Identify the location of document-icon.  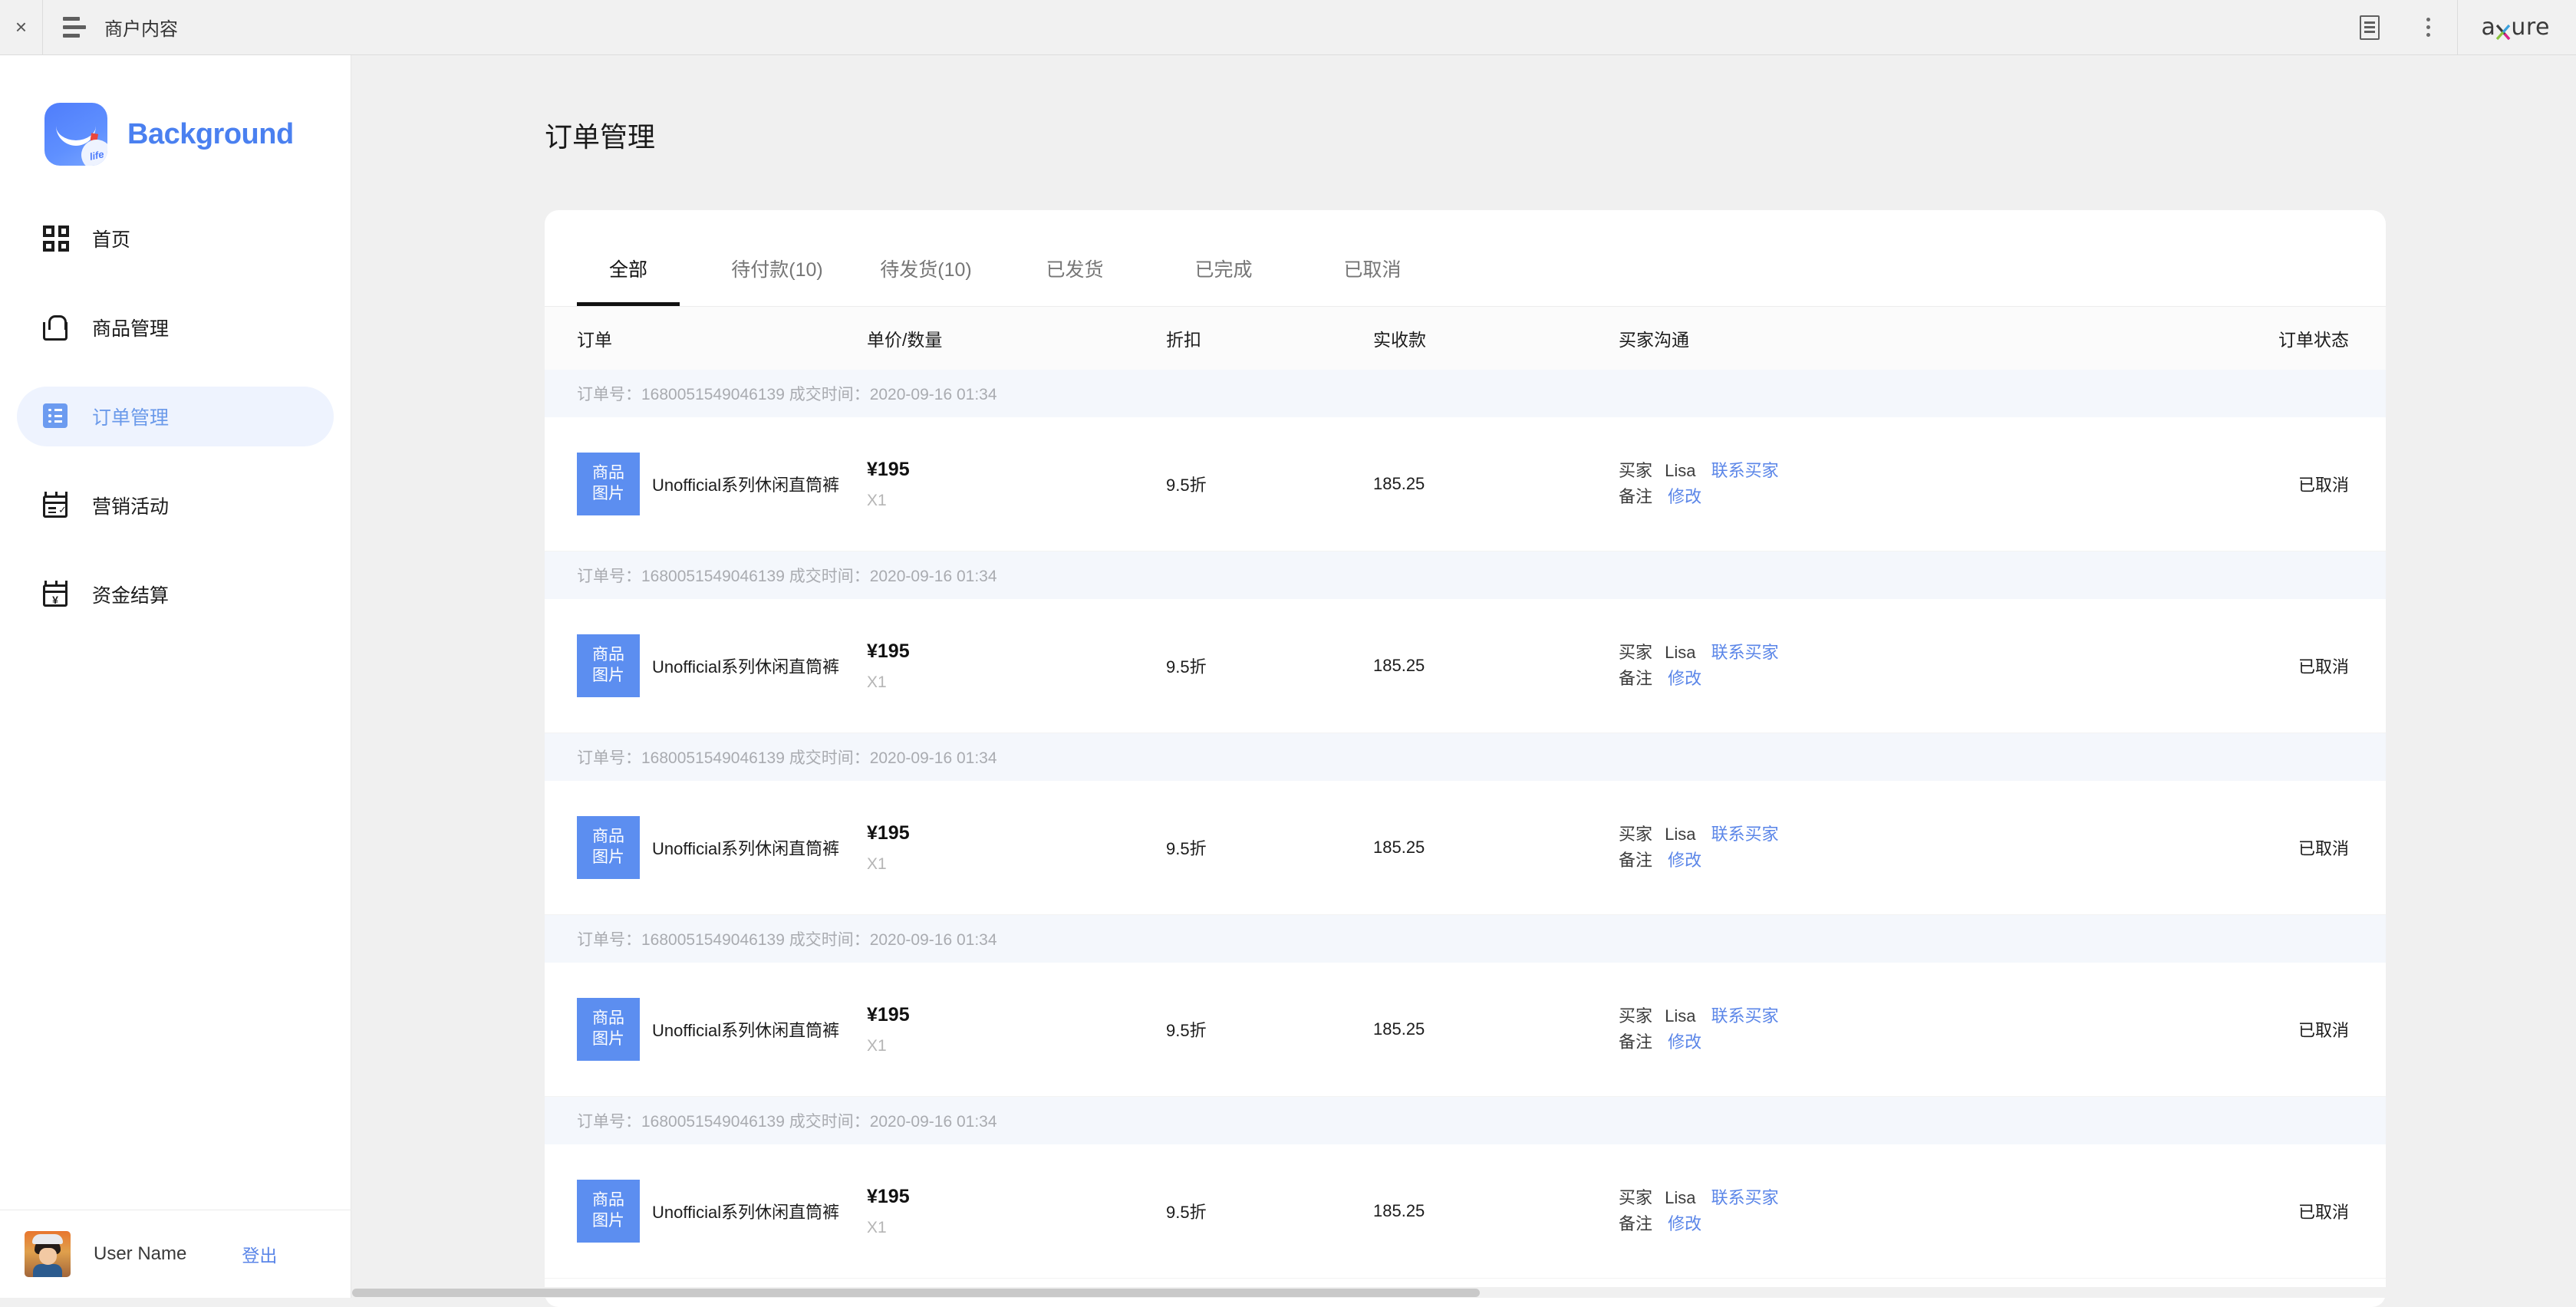
(2369, 28).